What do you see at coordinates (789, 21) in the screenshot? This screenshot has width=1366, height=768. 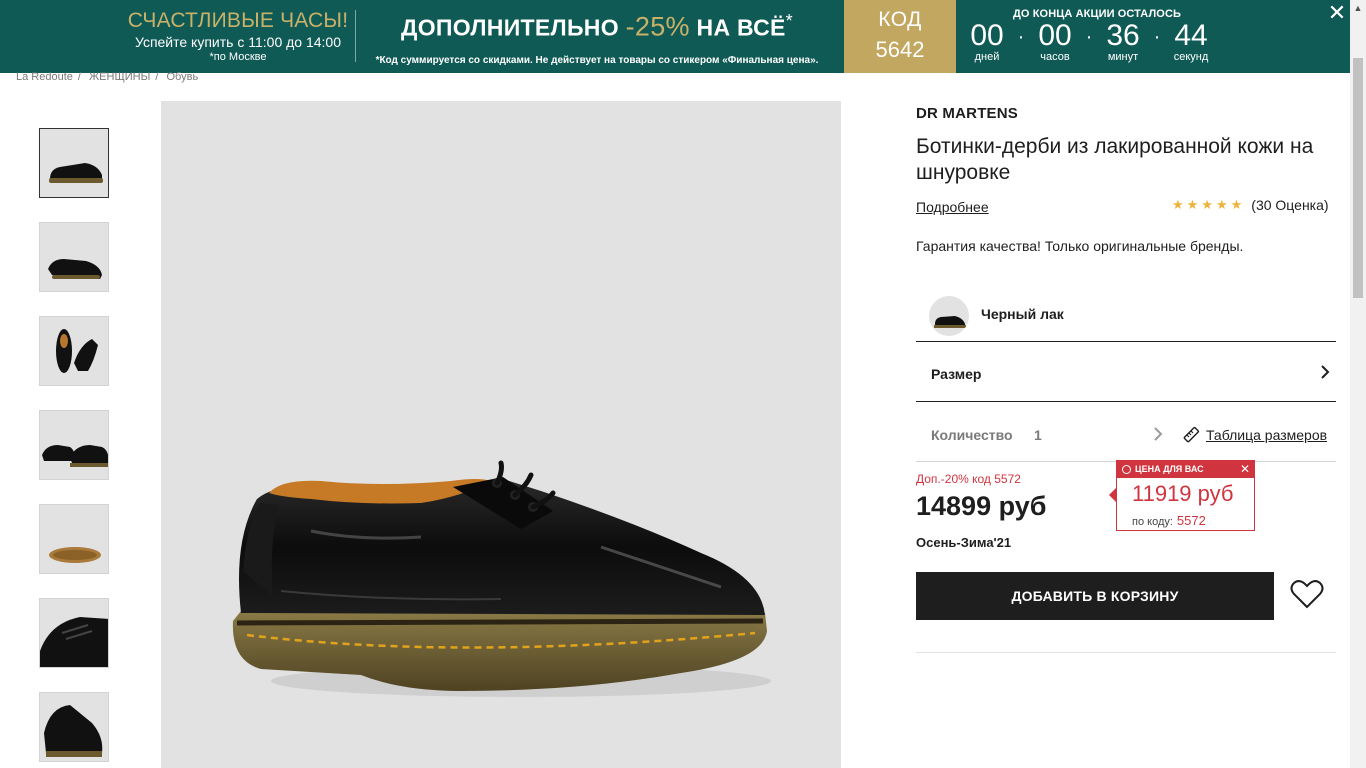 I see `offer-star: *` at bounding box center [789, 21].